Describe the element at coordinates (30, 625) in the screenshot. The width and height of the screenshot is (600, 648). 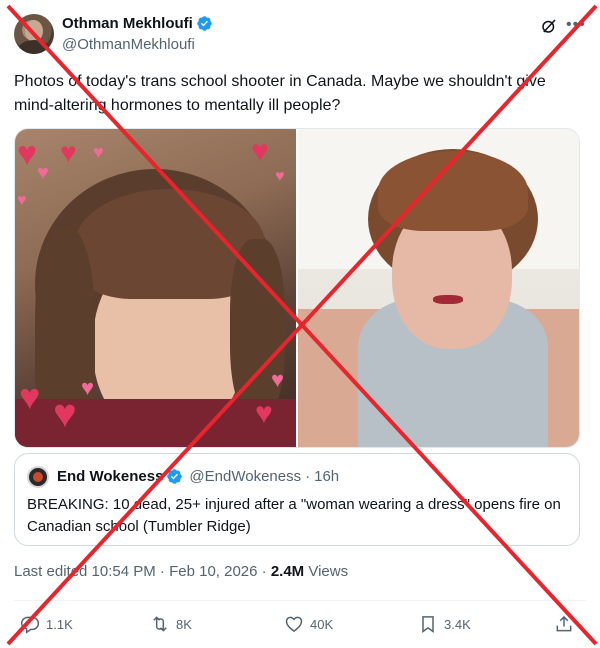
I see `reply-icon` at that location.